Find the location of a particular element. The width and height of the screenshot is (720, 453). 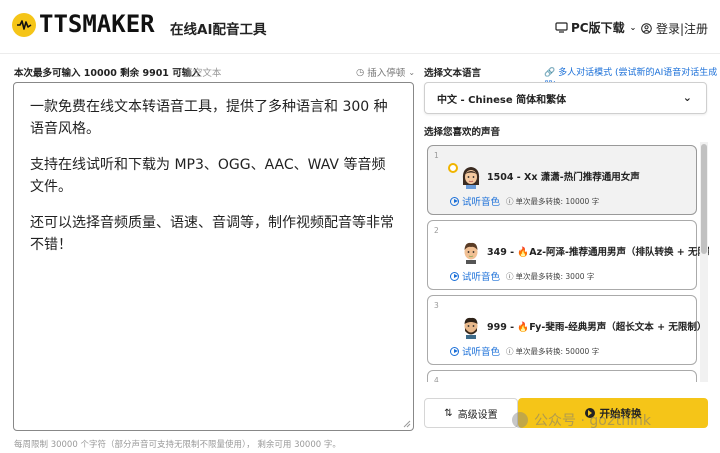

voice-index: 1 is located at coordinates (436, 155).